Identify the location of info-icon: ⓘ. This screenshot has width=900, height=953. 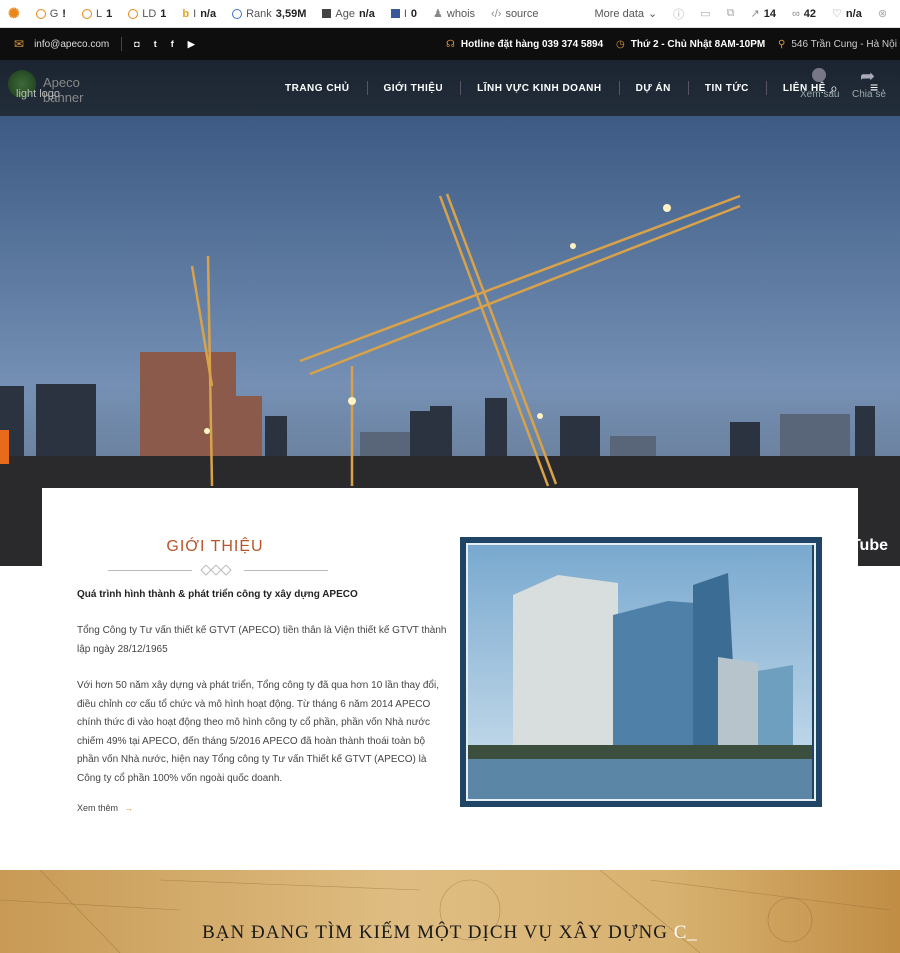
(678, 14).